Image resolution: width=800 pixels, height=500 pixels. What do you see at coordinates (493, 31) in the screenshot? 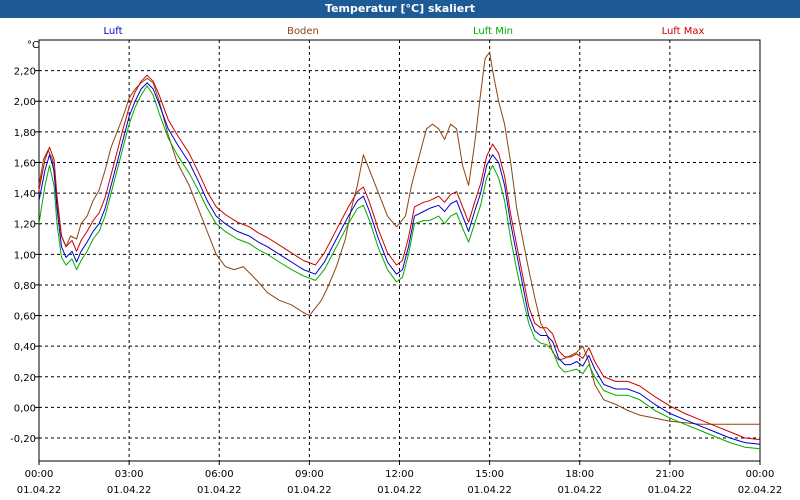
I see `legend-item-luft-min: Luft Min` at bounding box center [493, 31].